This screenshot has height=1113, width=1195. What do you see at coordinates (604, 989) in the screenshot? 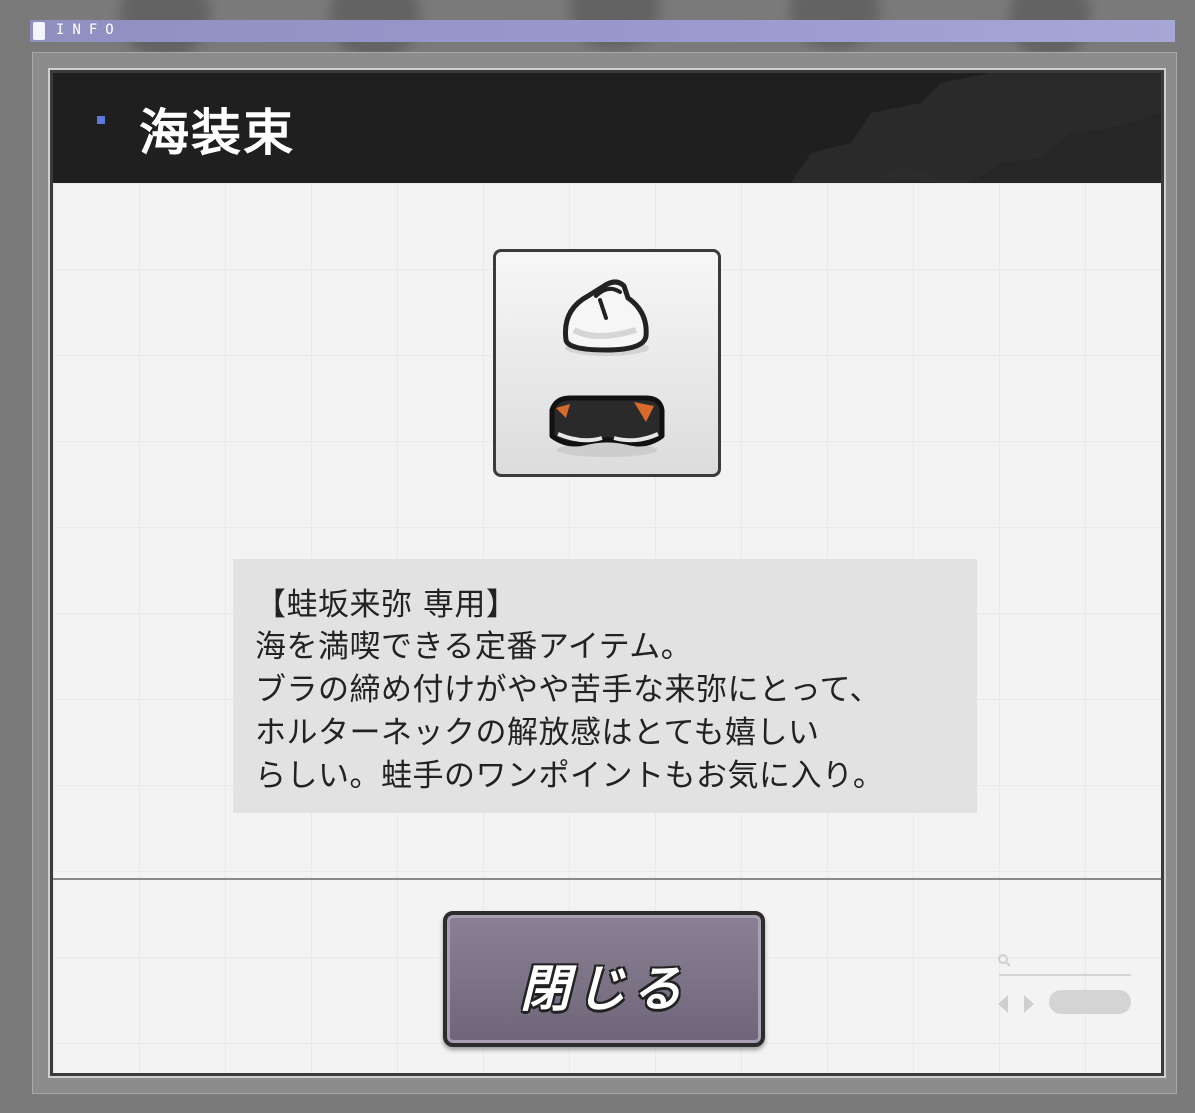
I see `close-button-label: 閉じる` at bounding box center [604, 989].